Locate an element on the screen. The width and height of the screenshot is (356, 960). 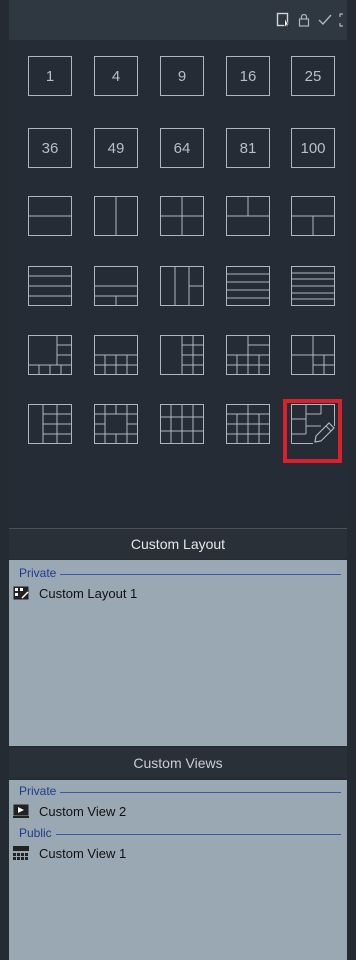
layout-ring-button is located at coordinates (116, 424).